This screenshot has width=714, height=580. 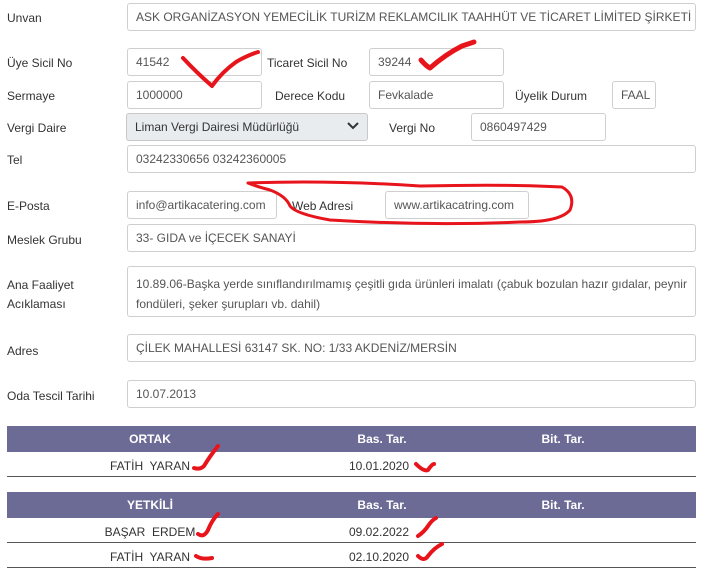 I want to click on uyelik-durum-field: FAAL, so click(x=634, y=95).